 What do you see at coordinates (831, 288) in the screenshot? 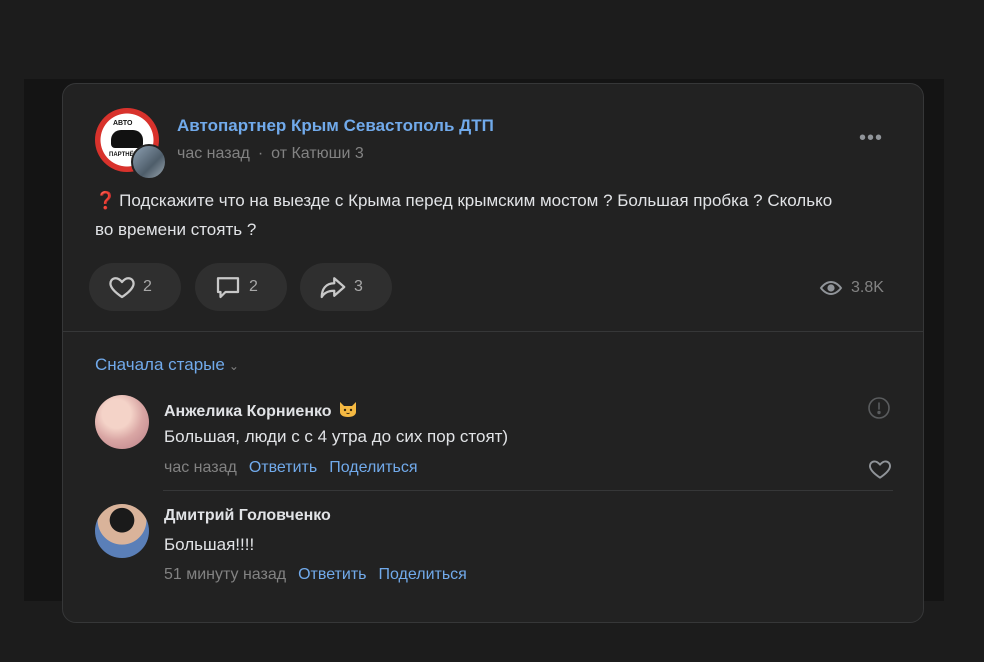
I see `eye-icon` at bounding box center [831, 288].